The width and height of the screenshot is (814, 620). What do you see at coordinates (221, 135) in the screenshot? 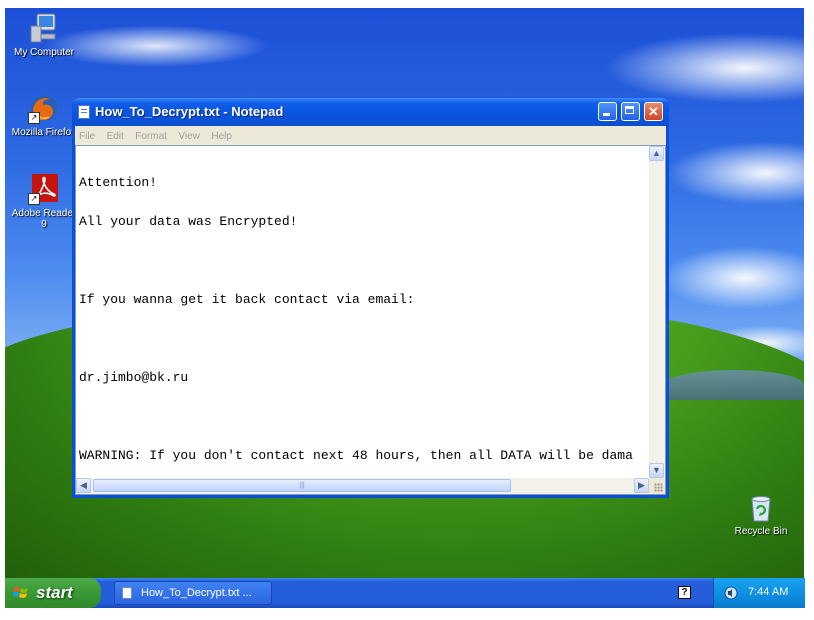
I see `menu-help: Help` at bounding box center [221, 135].